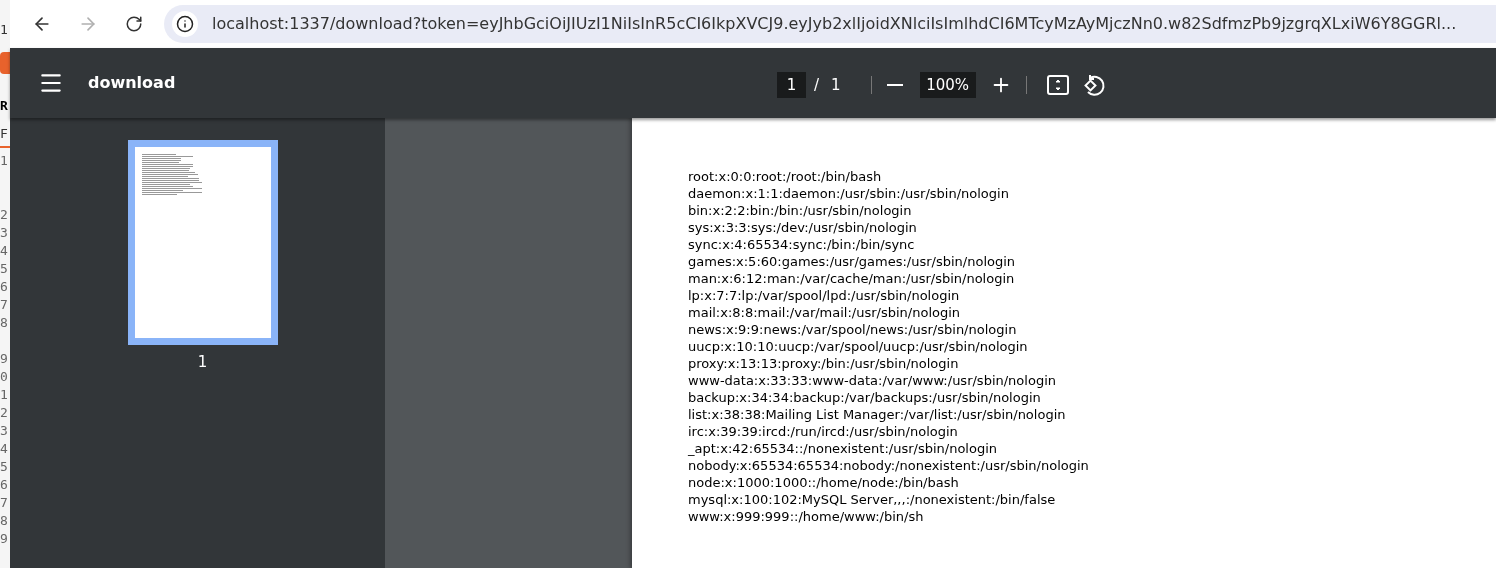 This screenshot has width=1496, height=568. What do you see at coordinates (785, 176) in the screenshot?
I see `text-line: root:x:0:0:root:/root:/bin/bash` at bounding box center [785, 176].